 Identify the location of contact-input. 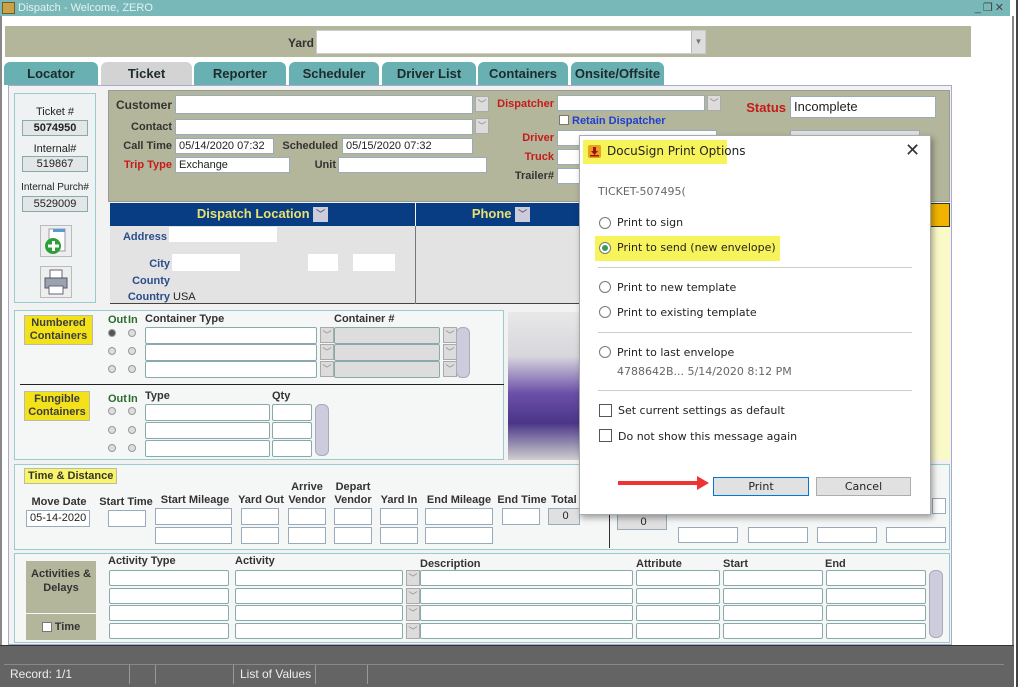
(324, 127).